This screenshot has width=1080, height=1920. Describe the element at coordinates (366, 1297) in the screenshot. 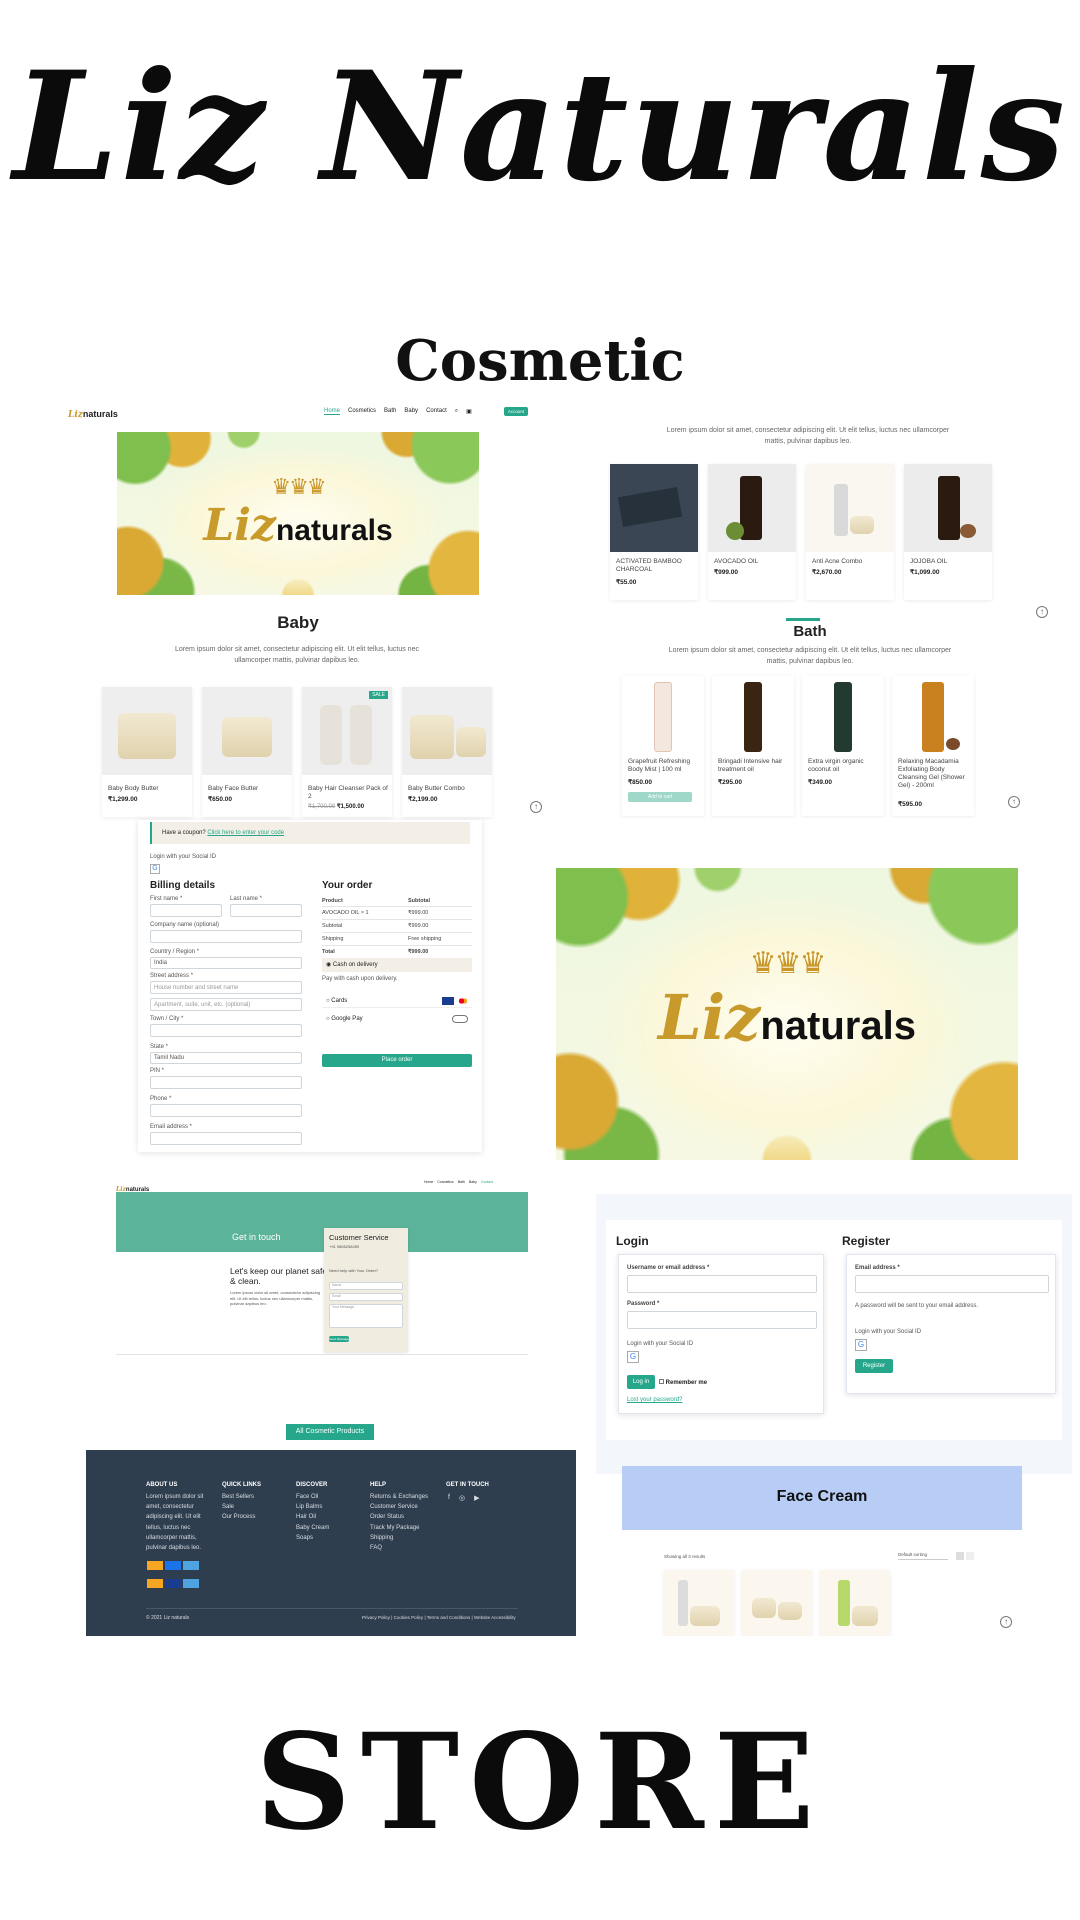

I see `contact-email-field: Email` at that location.